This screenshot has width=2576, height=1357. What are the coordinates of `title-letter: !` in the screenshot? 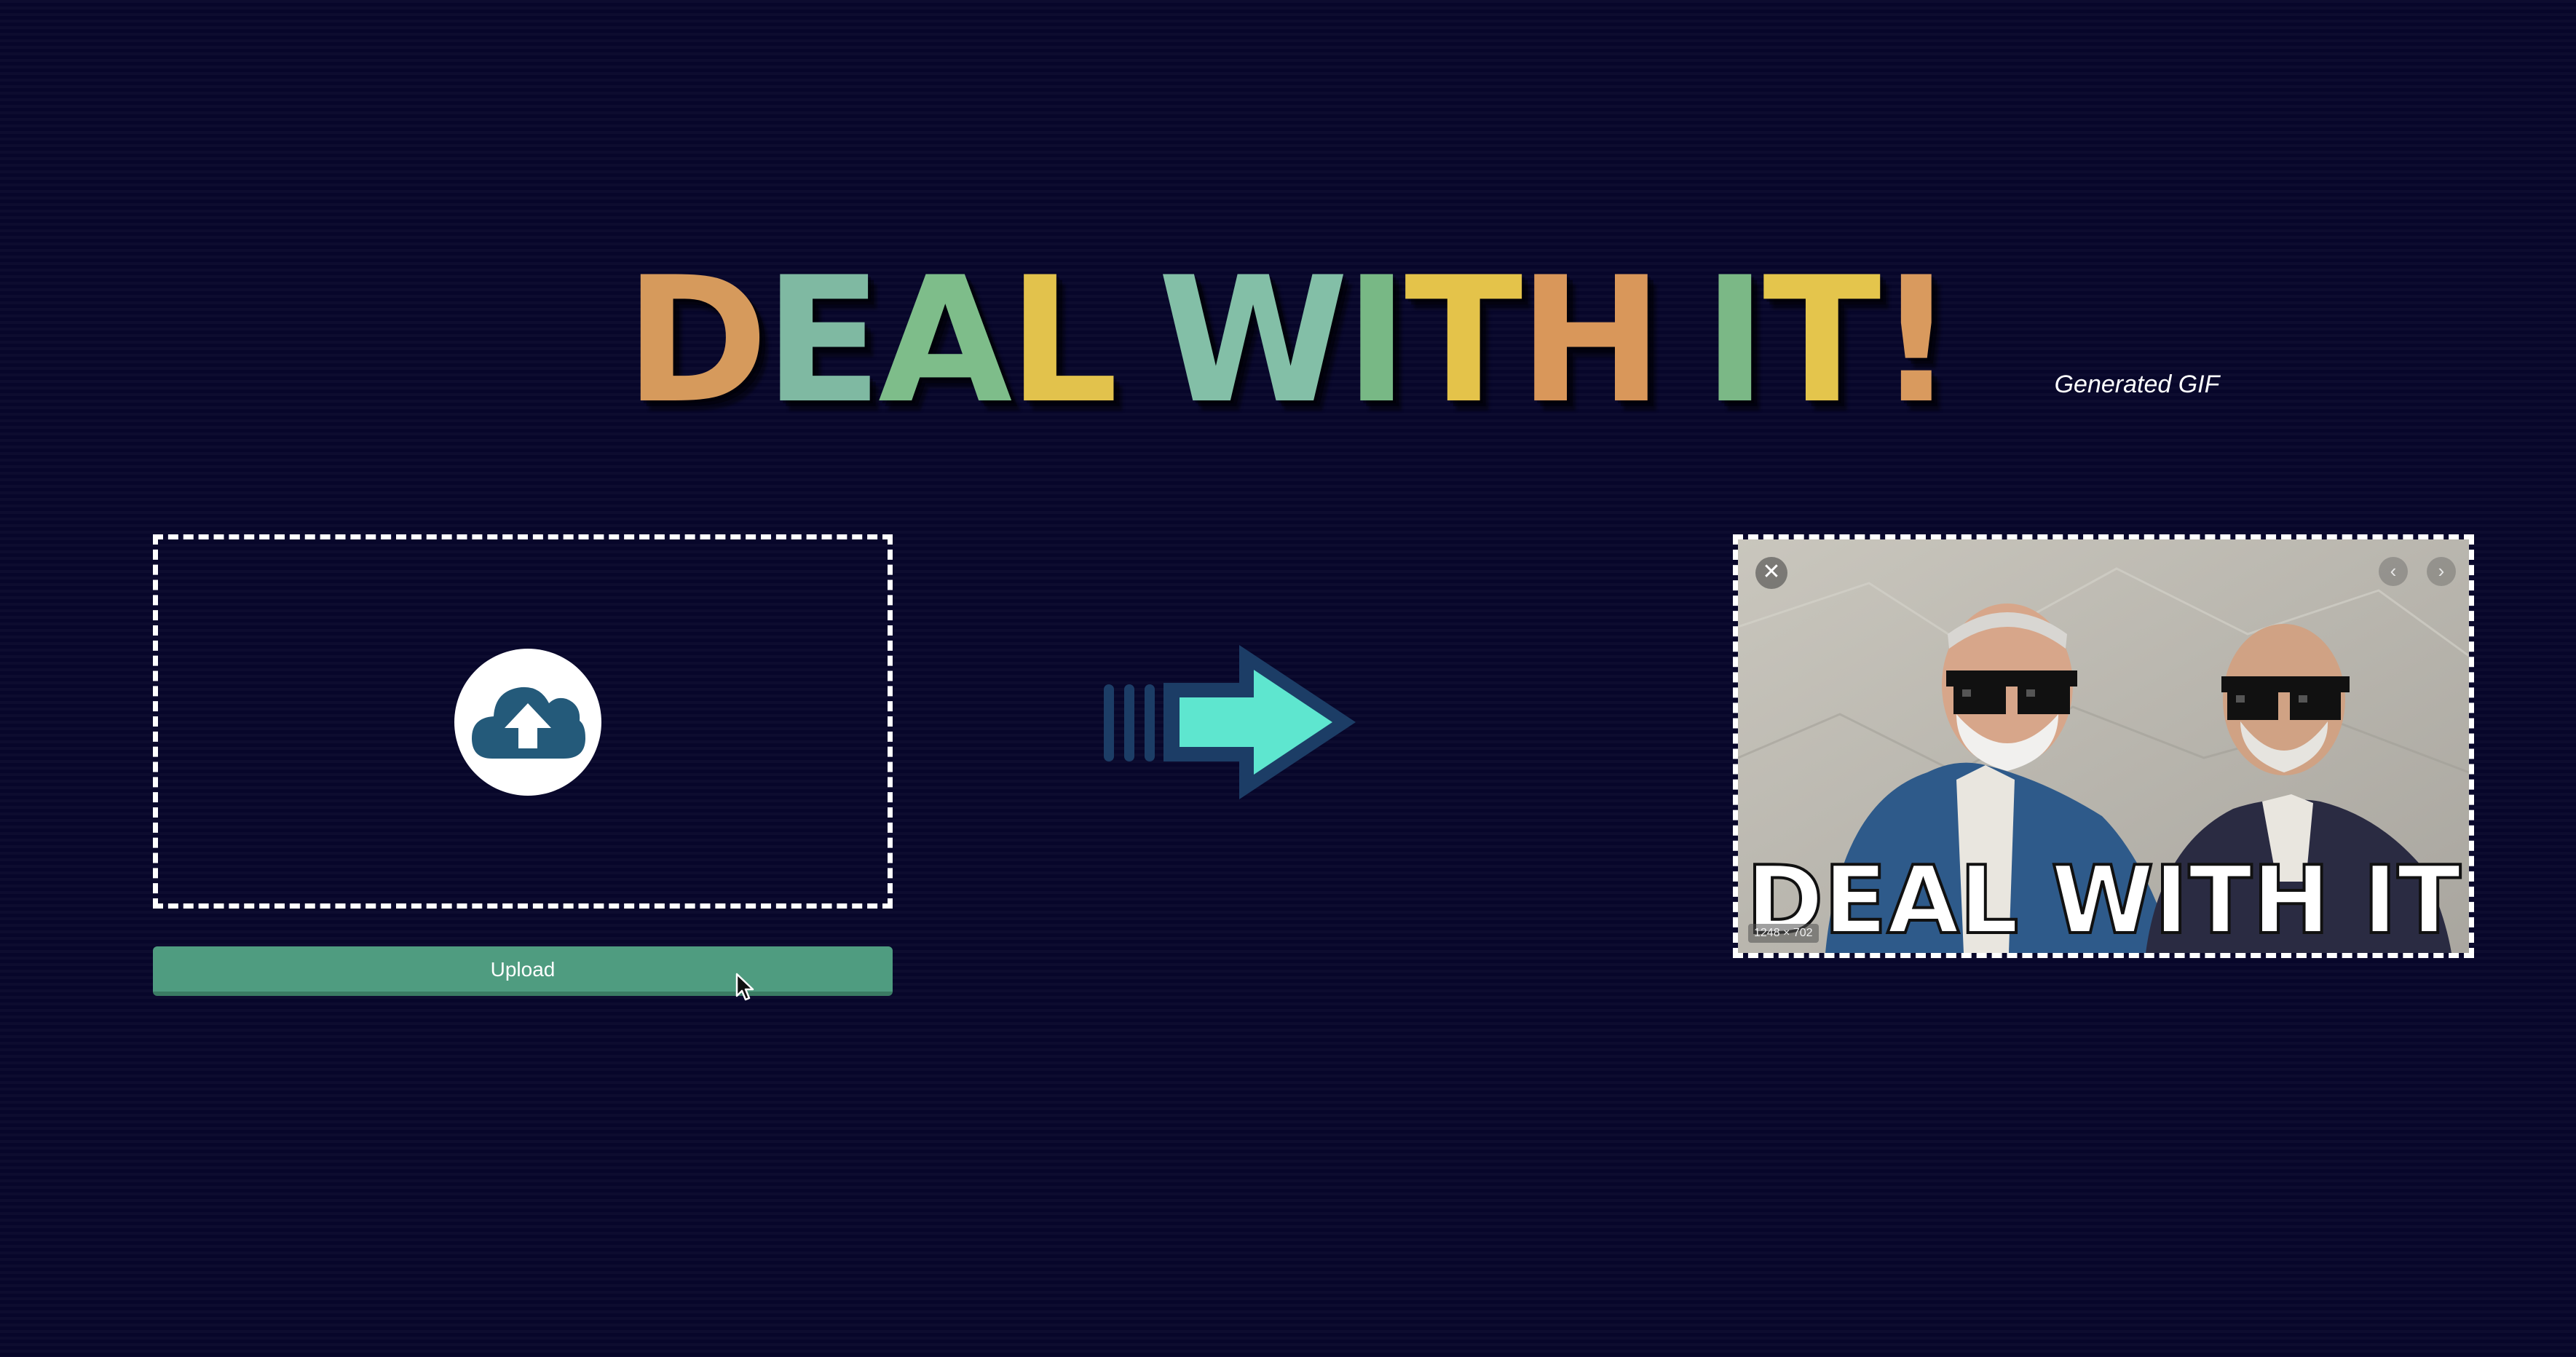 It's located at (1916, 341).